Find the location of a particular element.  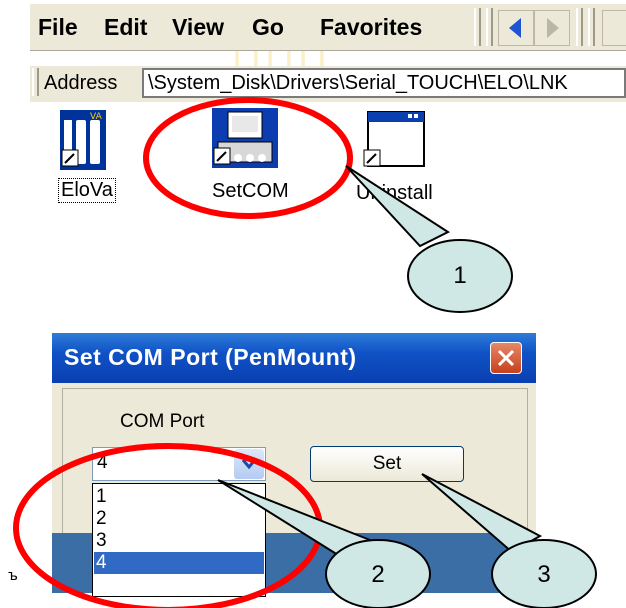

callout-label-3: 3 is located at coordinates (544, 574).